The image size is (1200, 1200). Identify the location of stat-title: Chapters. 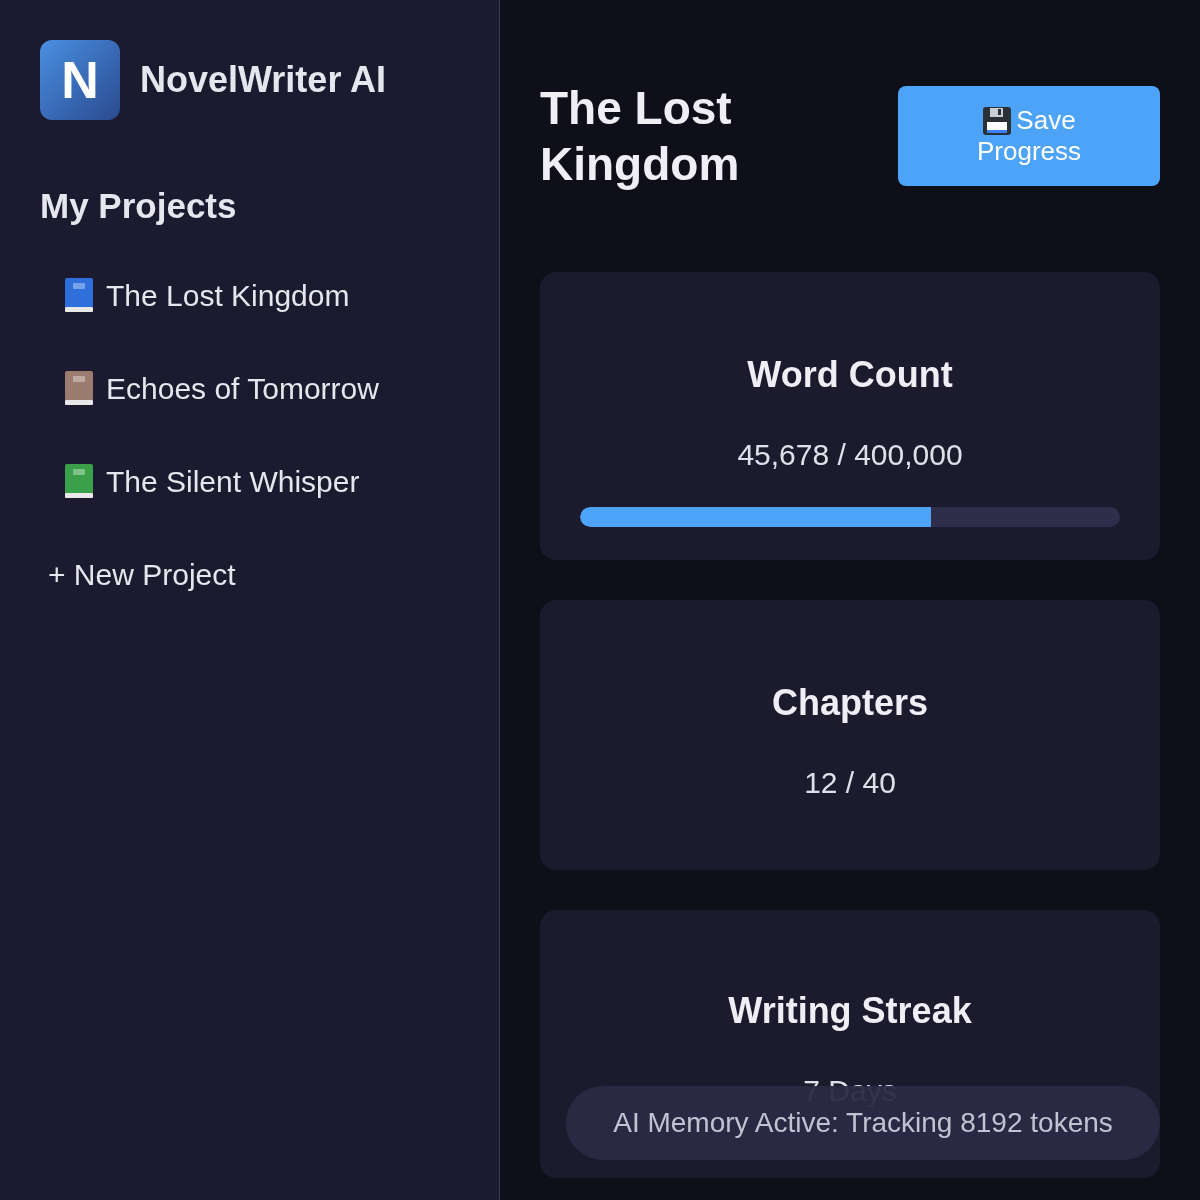
(849, 703).